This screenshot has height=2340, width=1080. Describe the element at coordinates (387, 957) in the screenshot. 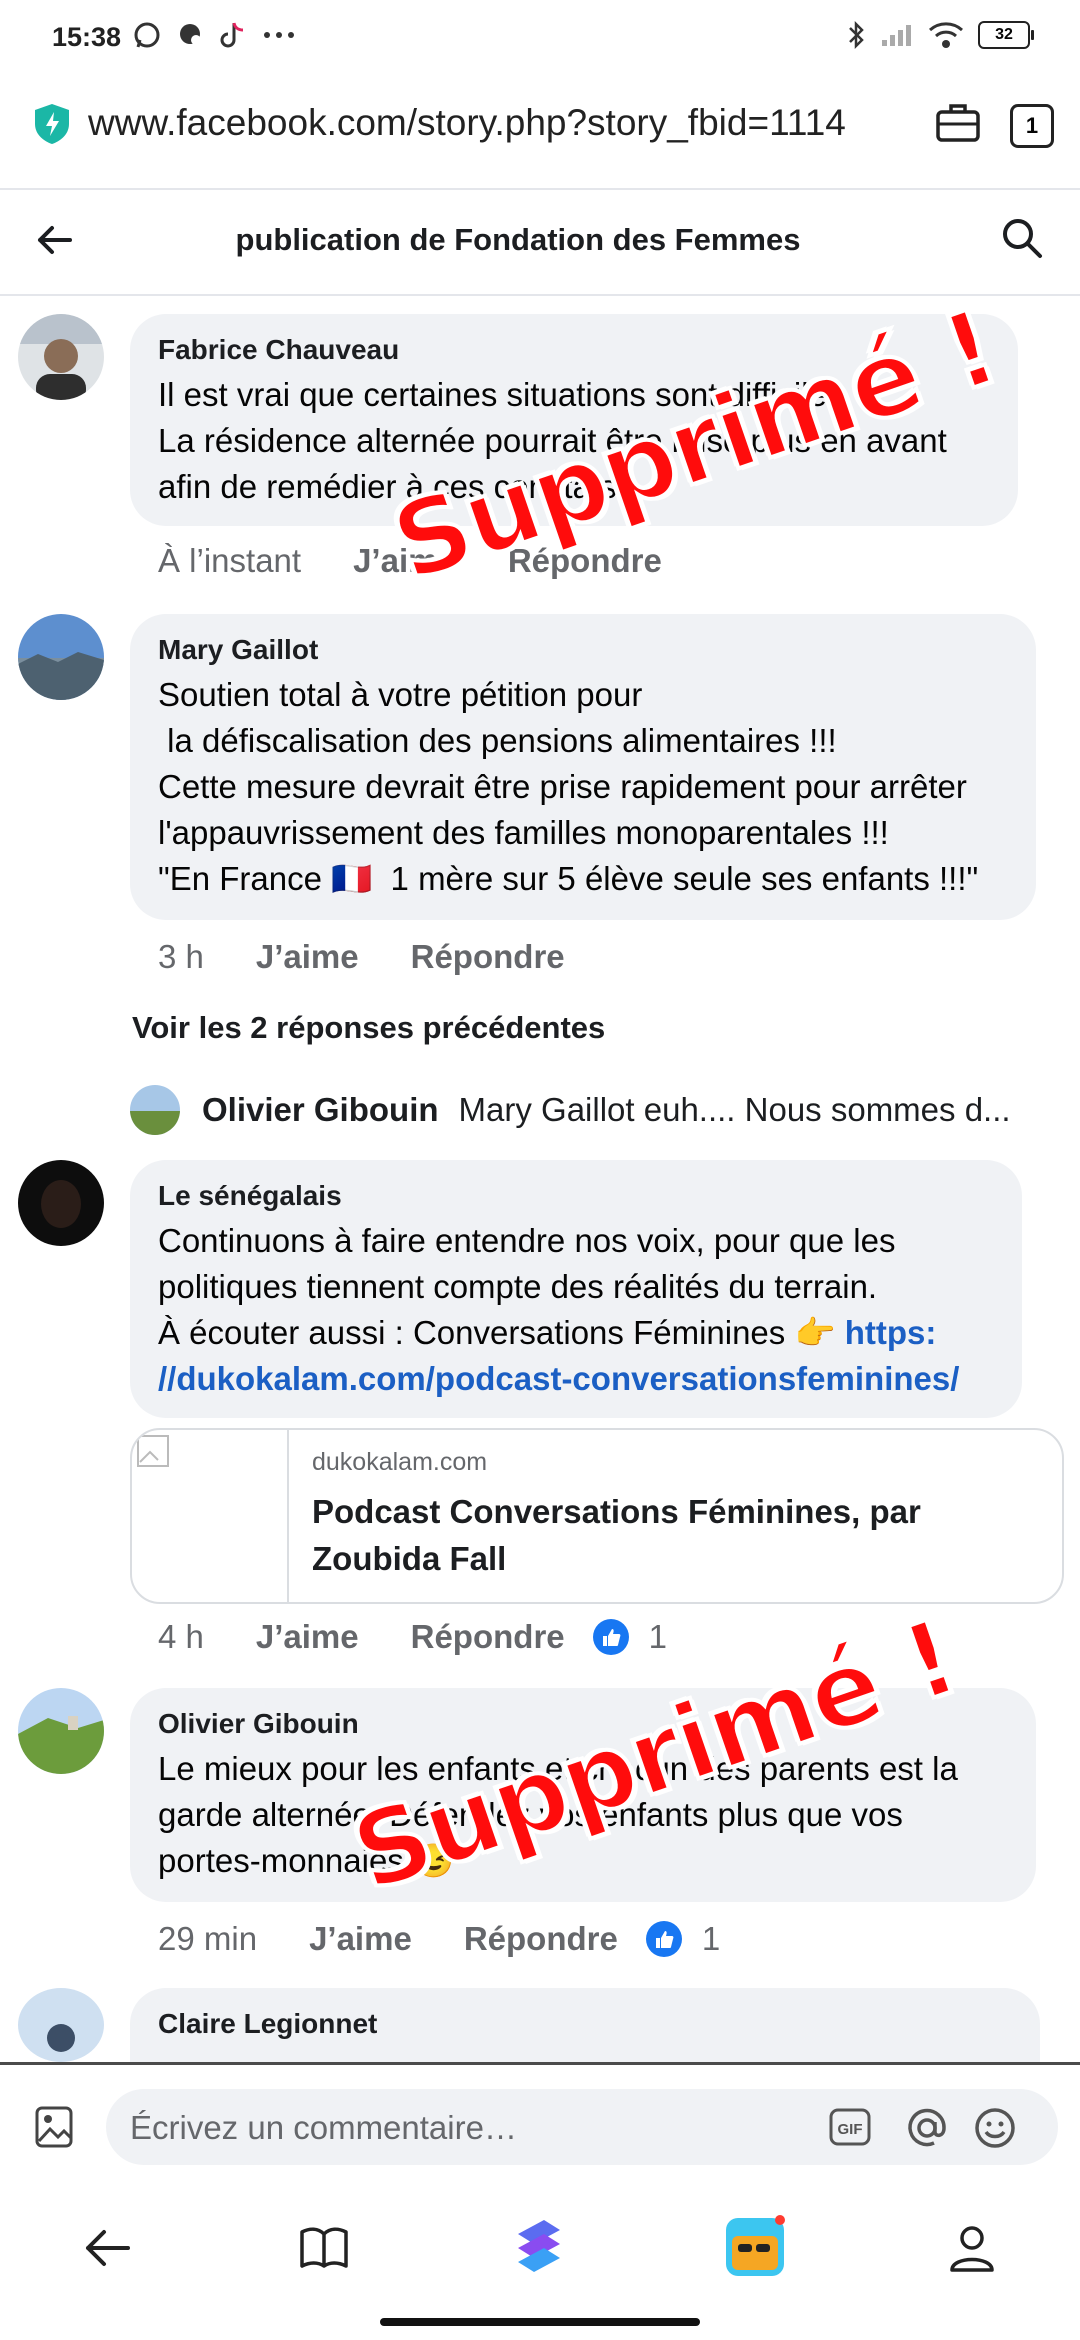

I see `comment-actions: 3 h J’aime Répondre` at that location.